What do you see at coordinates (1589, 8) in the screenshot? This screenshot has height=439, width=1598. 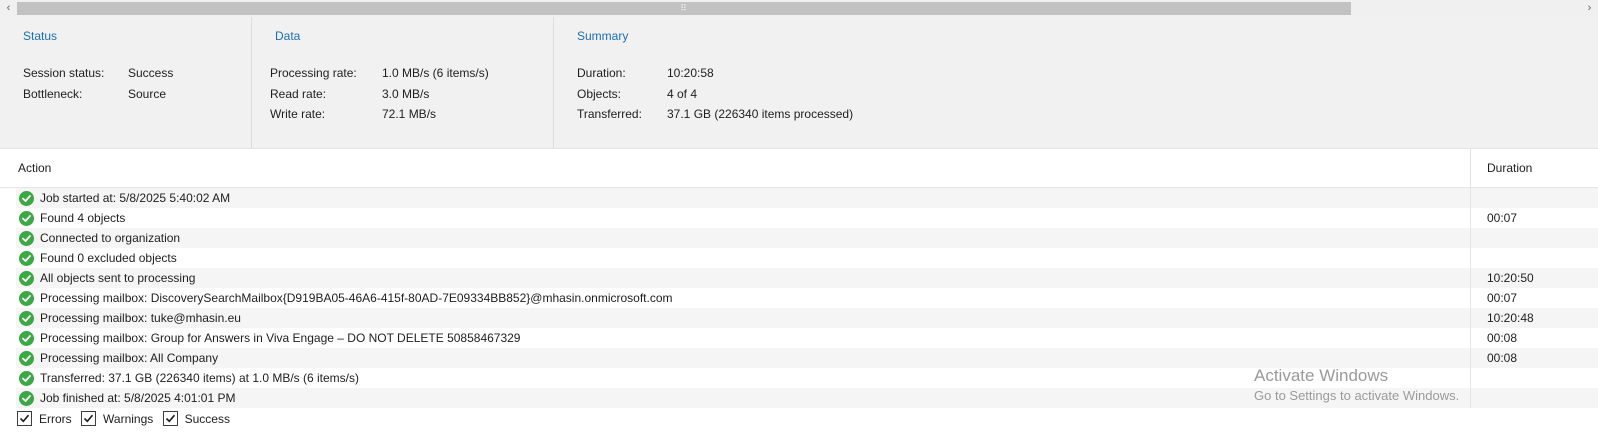 I see `scroll-right-arrow-icon: ›` at bounding box center [1589, 8].